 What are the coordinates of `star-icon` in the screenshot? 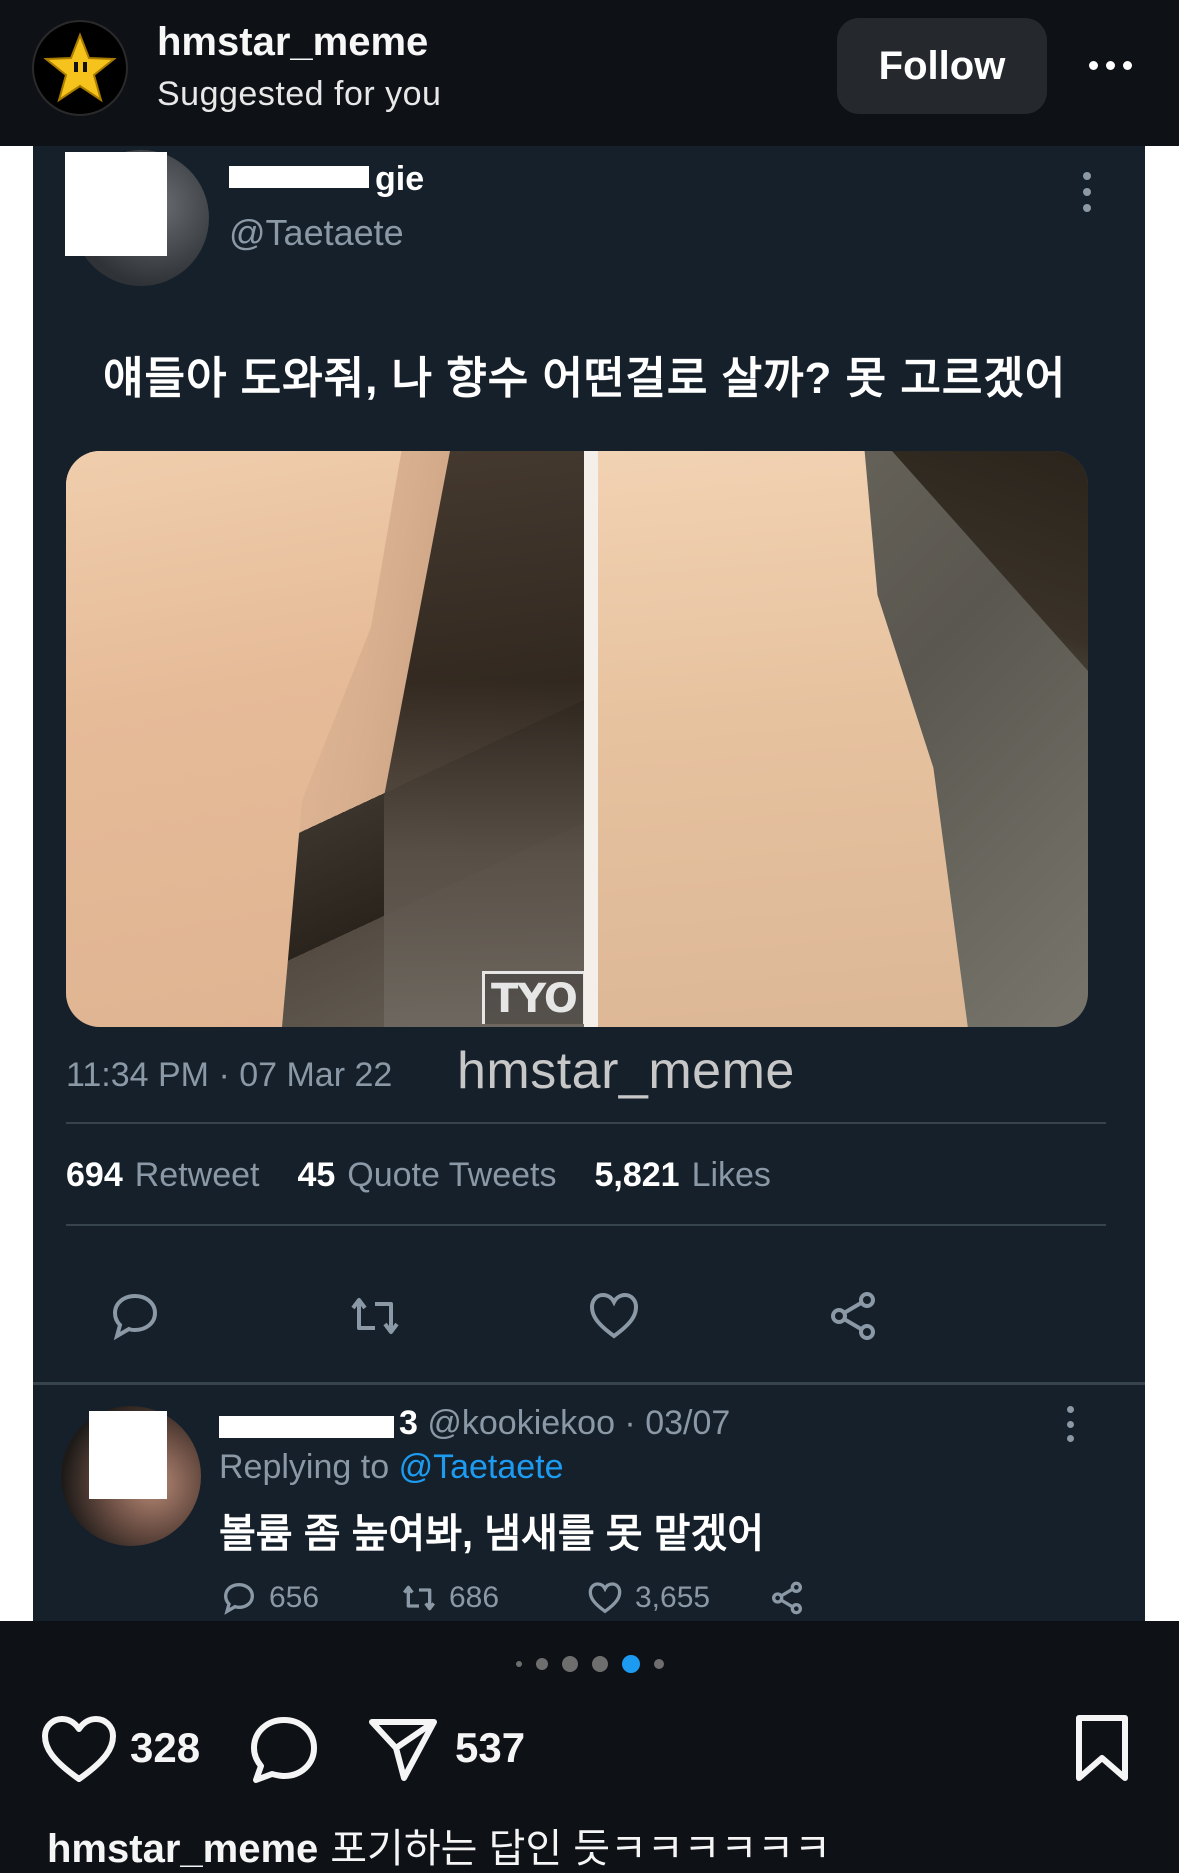 It's located at (80, 67).